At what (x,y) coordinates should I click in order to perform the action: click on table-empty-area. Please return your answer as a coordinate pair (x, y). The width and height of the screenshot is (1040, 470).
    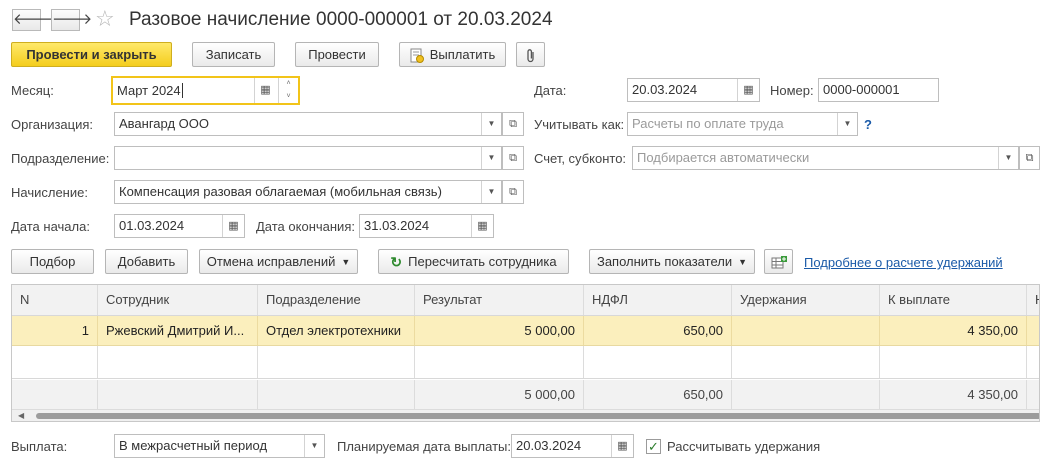
    Looking at the image, I should click on (525, 362).